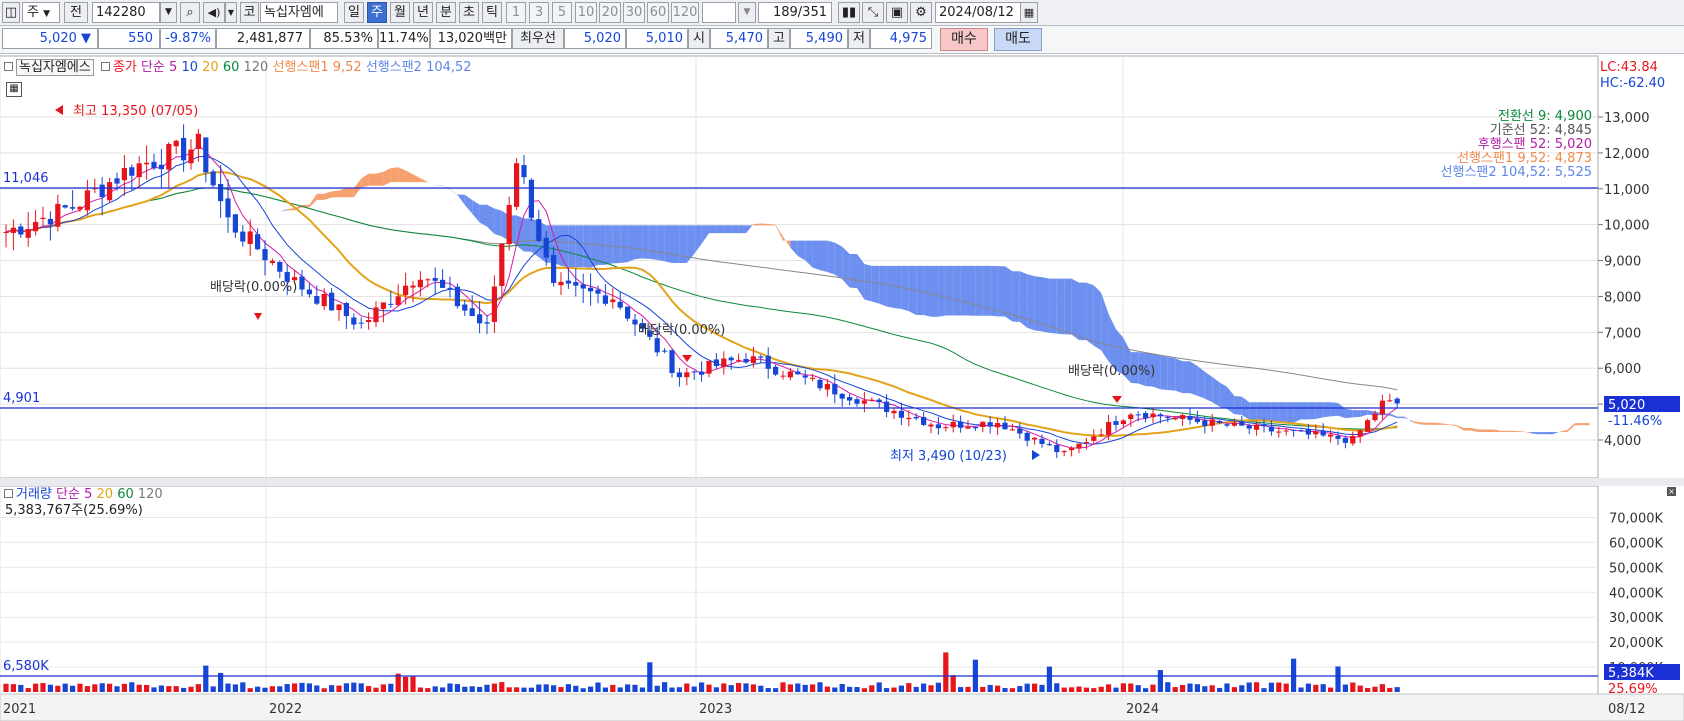 The height and width of the screenshot is (721, 1684). What do you see at coordinates (190, 12) in the screenshot?
I see `search-icon: ⌕` at bounding box center [190, 12].